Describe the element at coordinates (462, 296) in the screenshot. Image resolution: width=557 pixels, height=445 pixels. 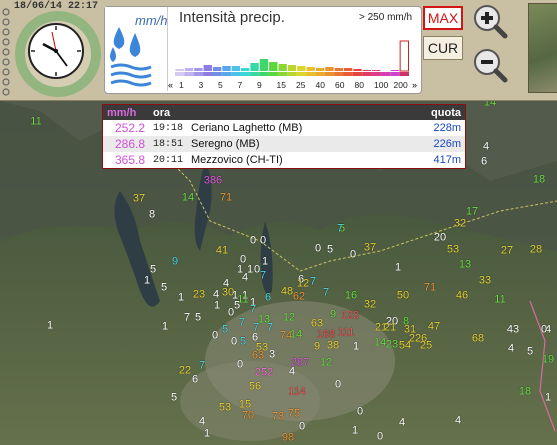
I see `station-reading: 46` at that location.